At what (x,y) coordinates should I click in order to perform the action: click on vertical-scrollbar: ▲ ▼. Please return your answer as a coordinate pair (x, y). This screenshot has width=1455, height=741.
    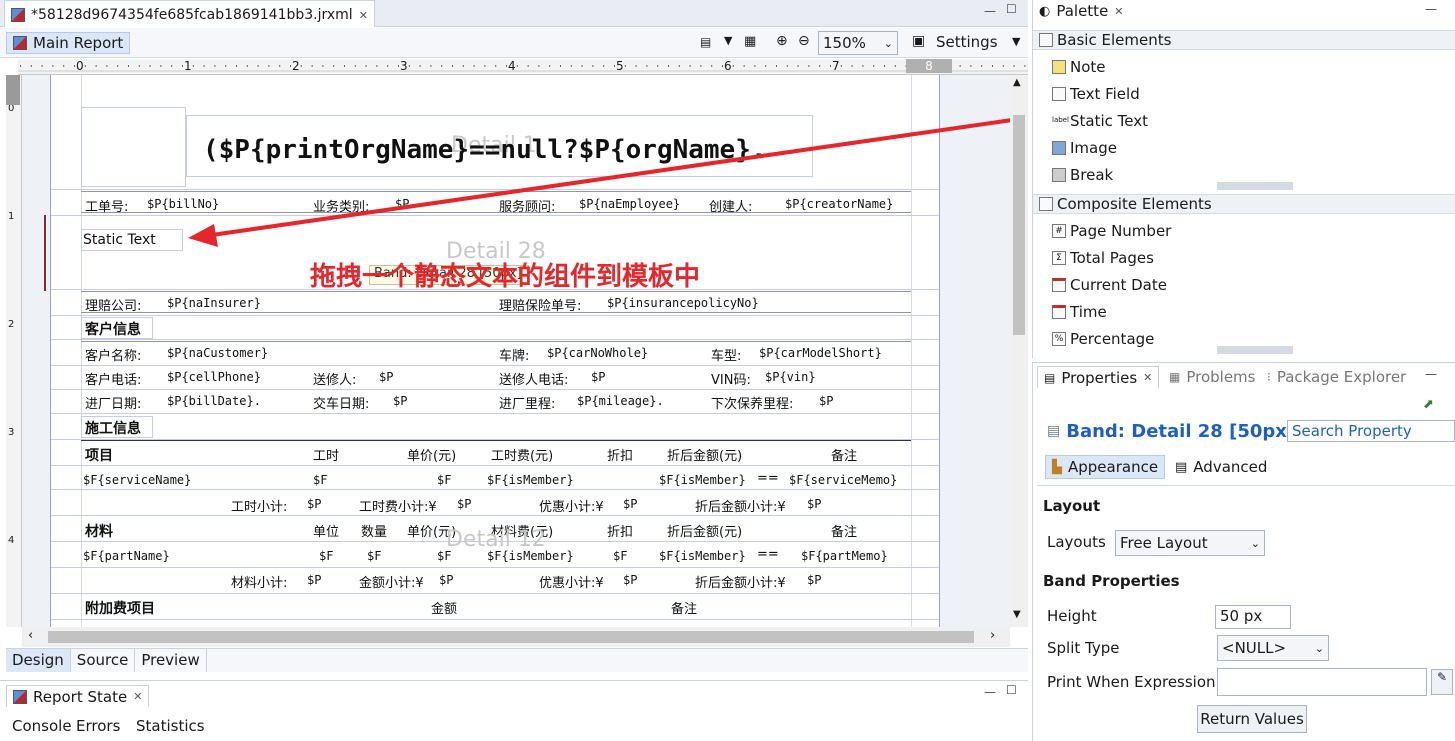
    Looking at the image, I should click on (1019, 351).